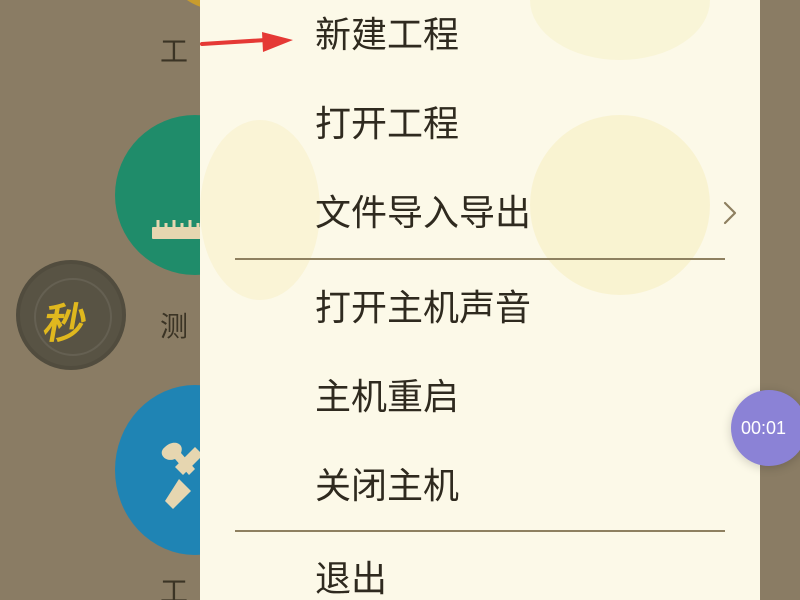  I want to click on arrow-right-icon, so click(246, 42).